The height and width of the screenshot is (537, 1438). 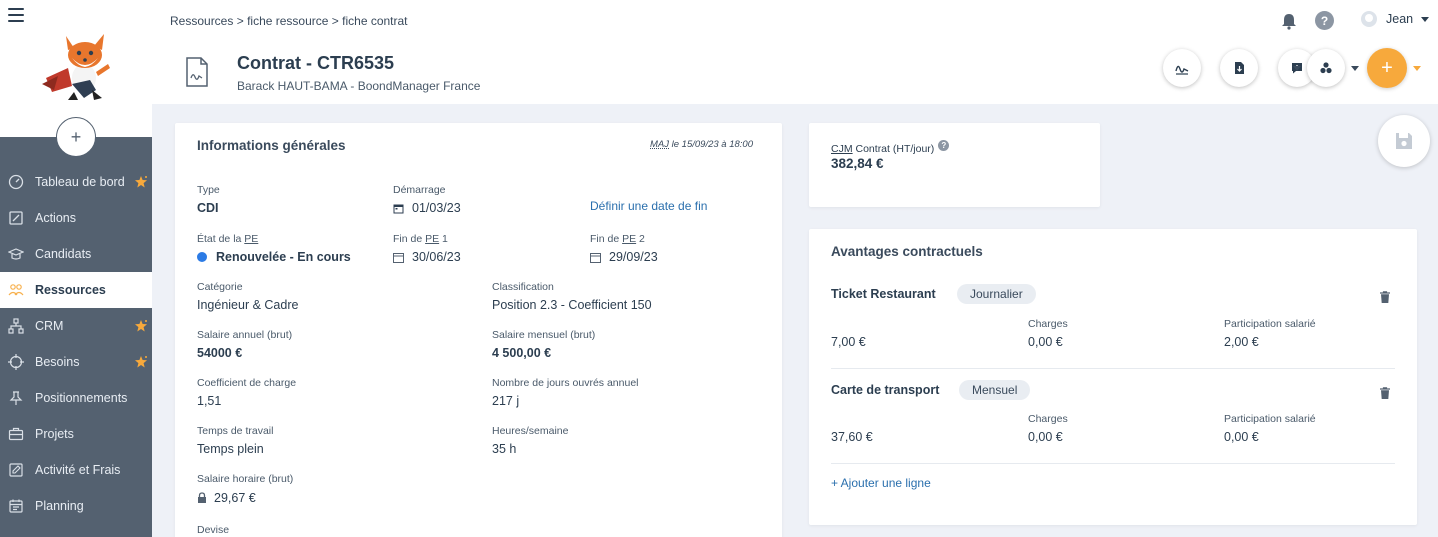 I want to click on sidebar-item-activite-et-frais: Activité et Frais, so click(x=76, y=470).